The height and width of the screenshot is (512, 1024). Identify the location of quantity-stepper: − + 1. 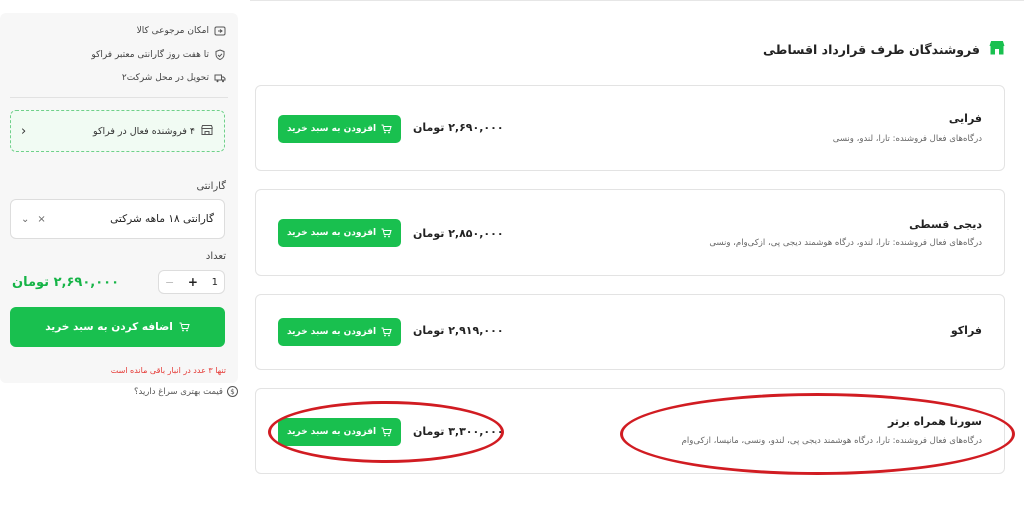
(191, 282).